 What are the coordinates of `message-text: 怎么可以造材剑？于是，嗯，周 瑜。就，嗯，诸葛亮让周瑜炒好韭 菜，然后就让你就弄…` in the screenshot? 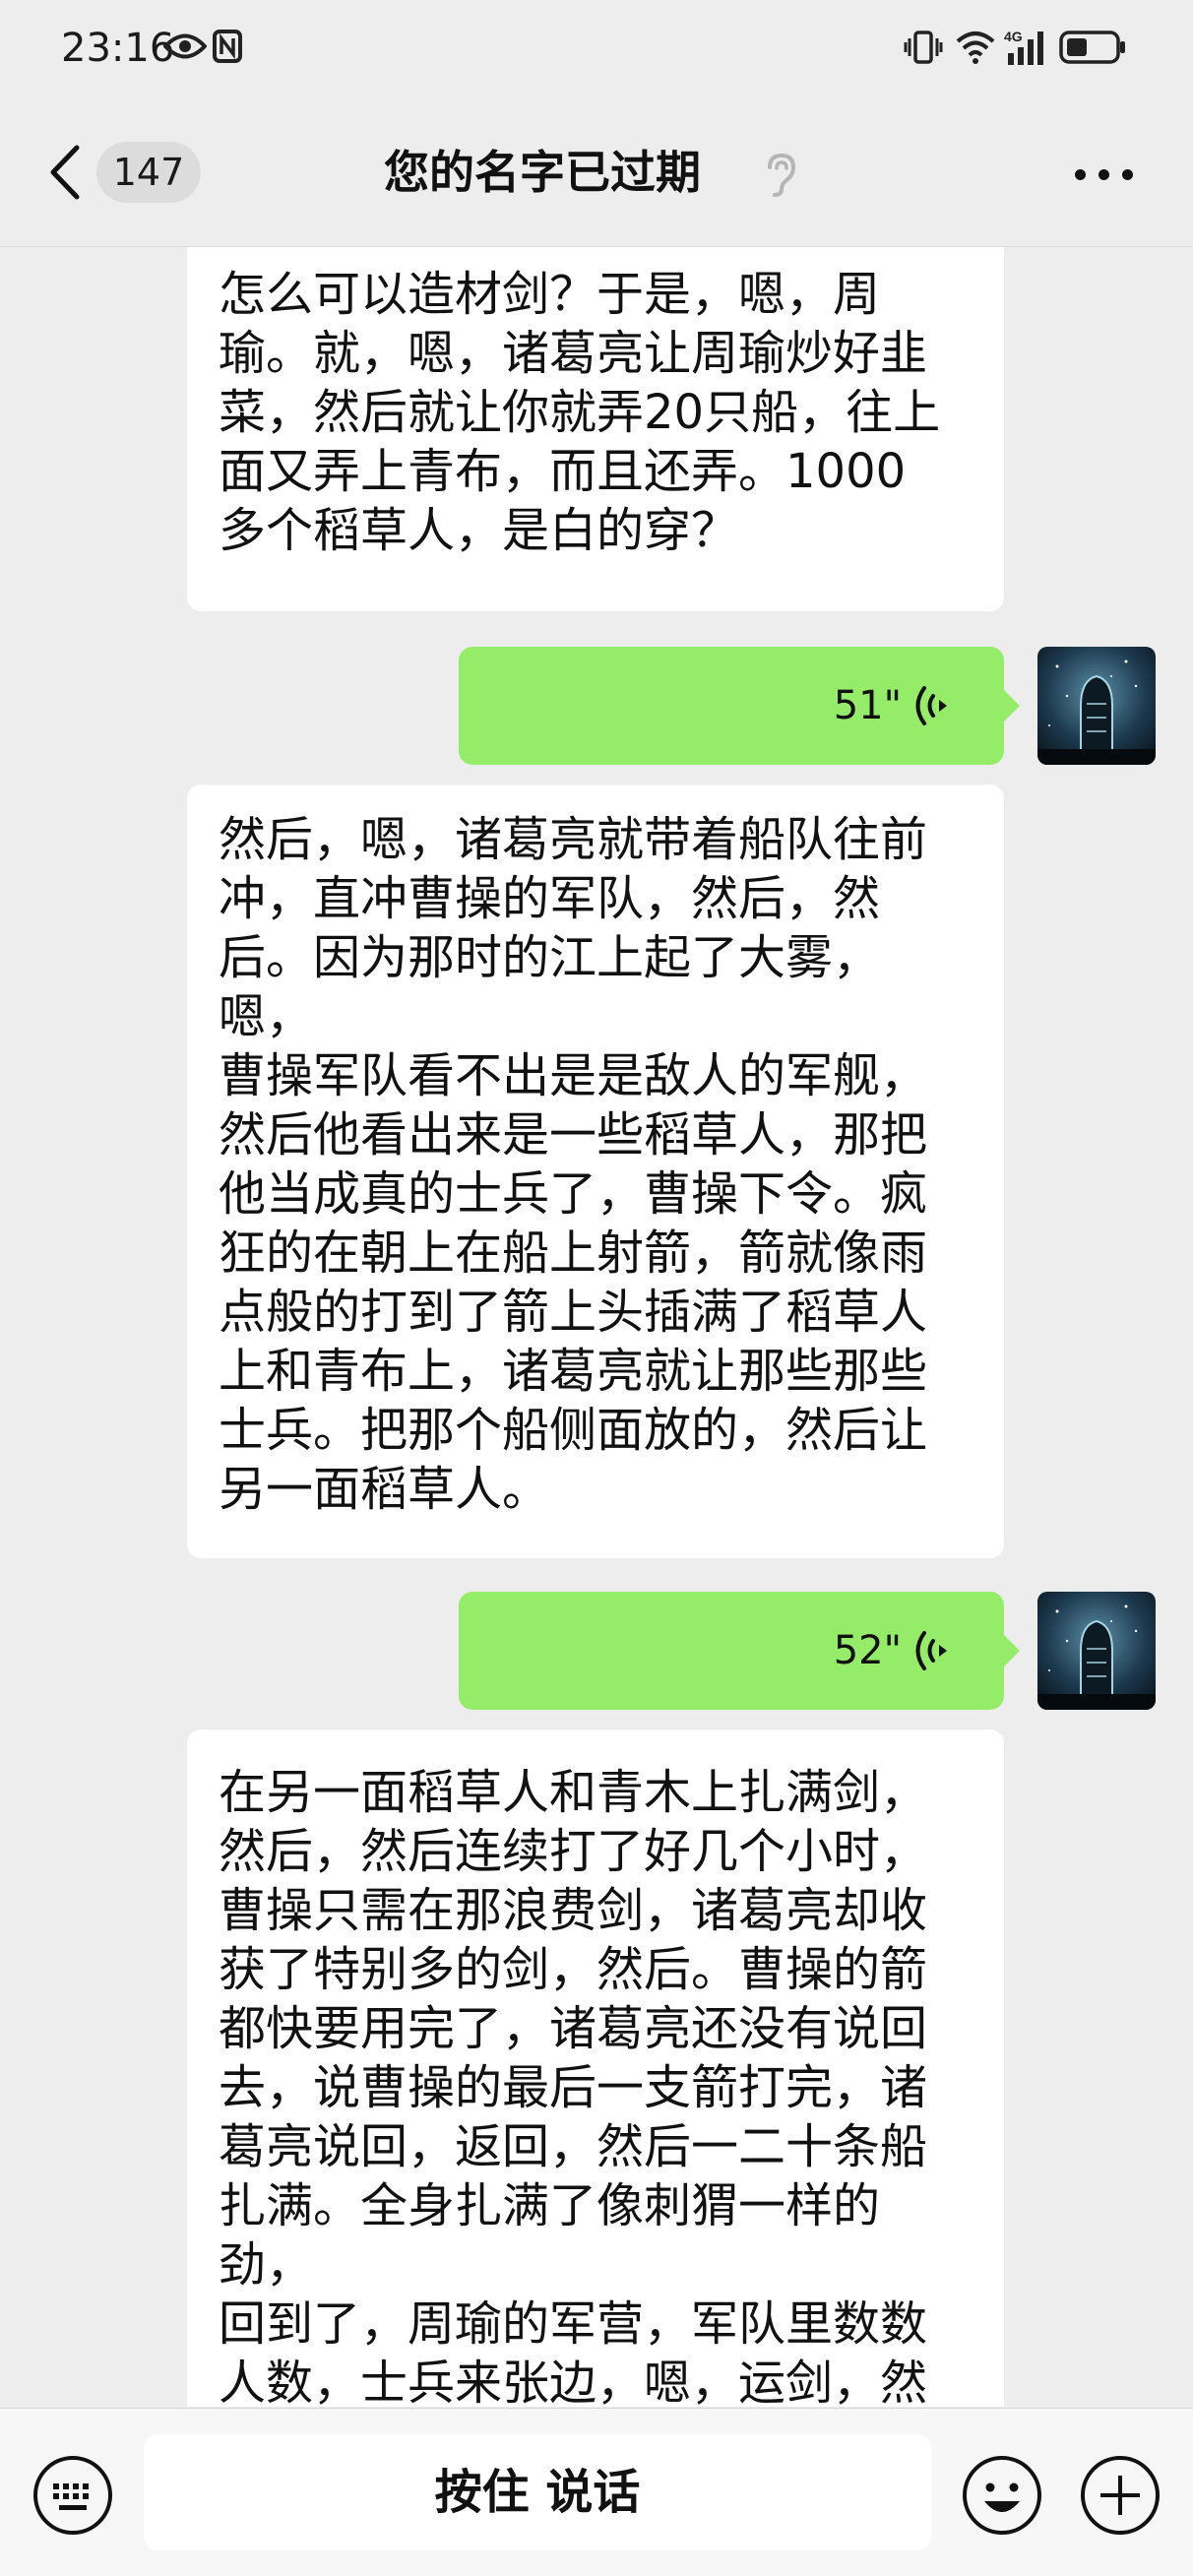 It's located at (580, 413).